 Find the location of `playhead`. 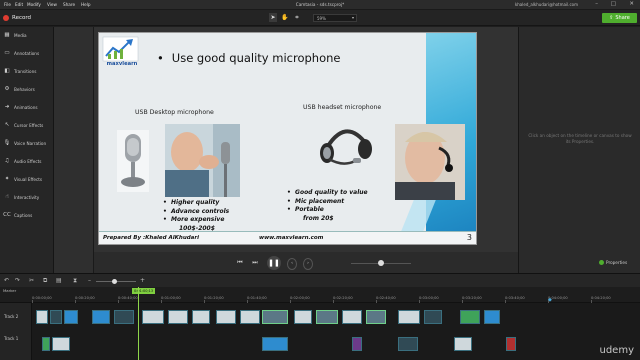

playhead is located at coordinates (138, 323).